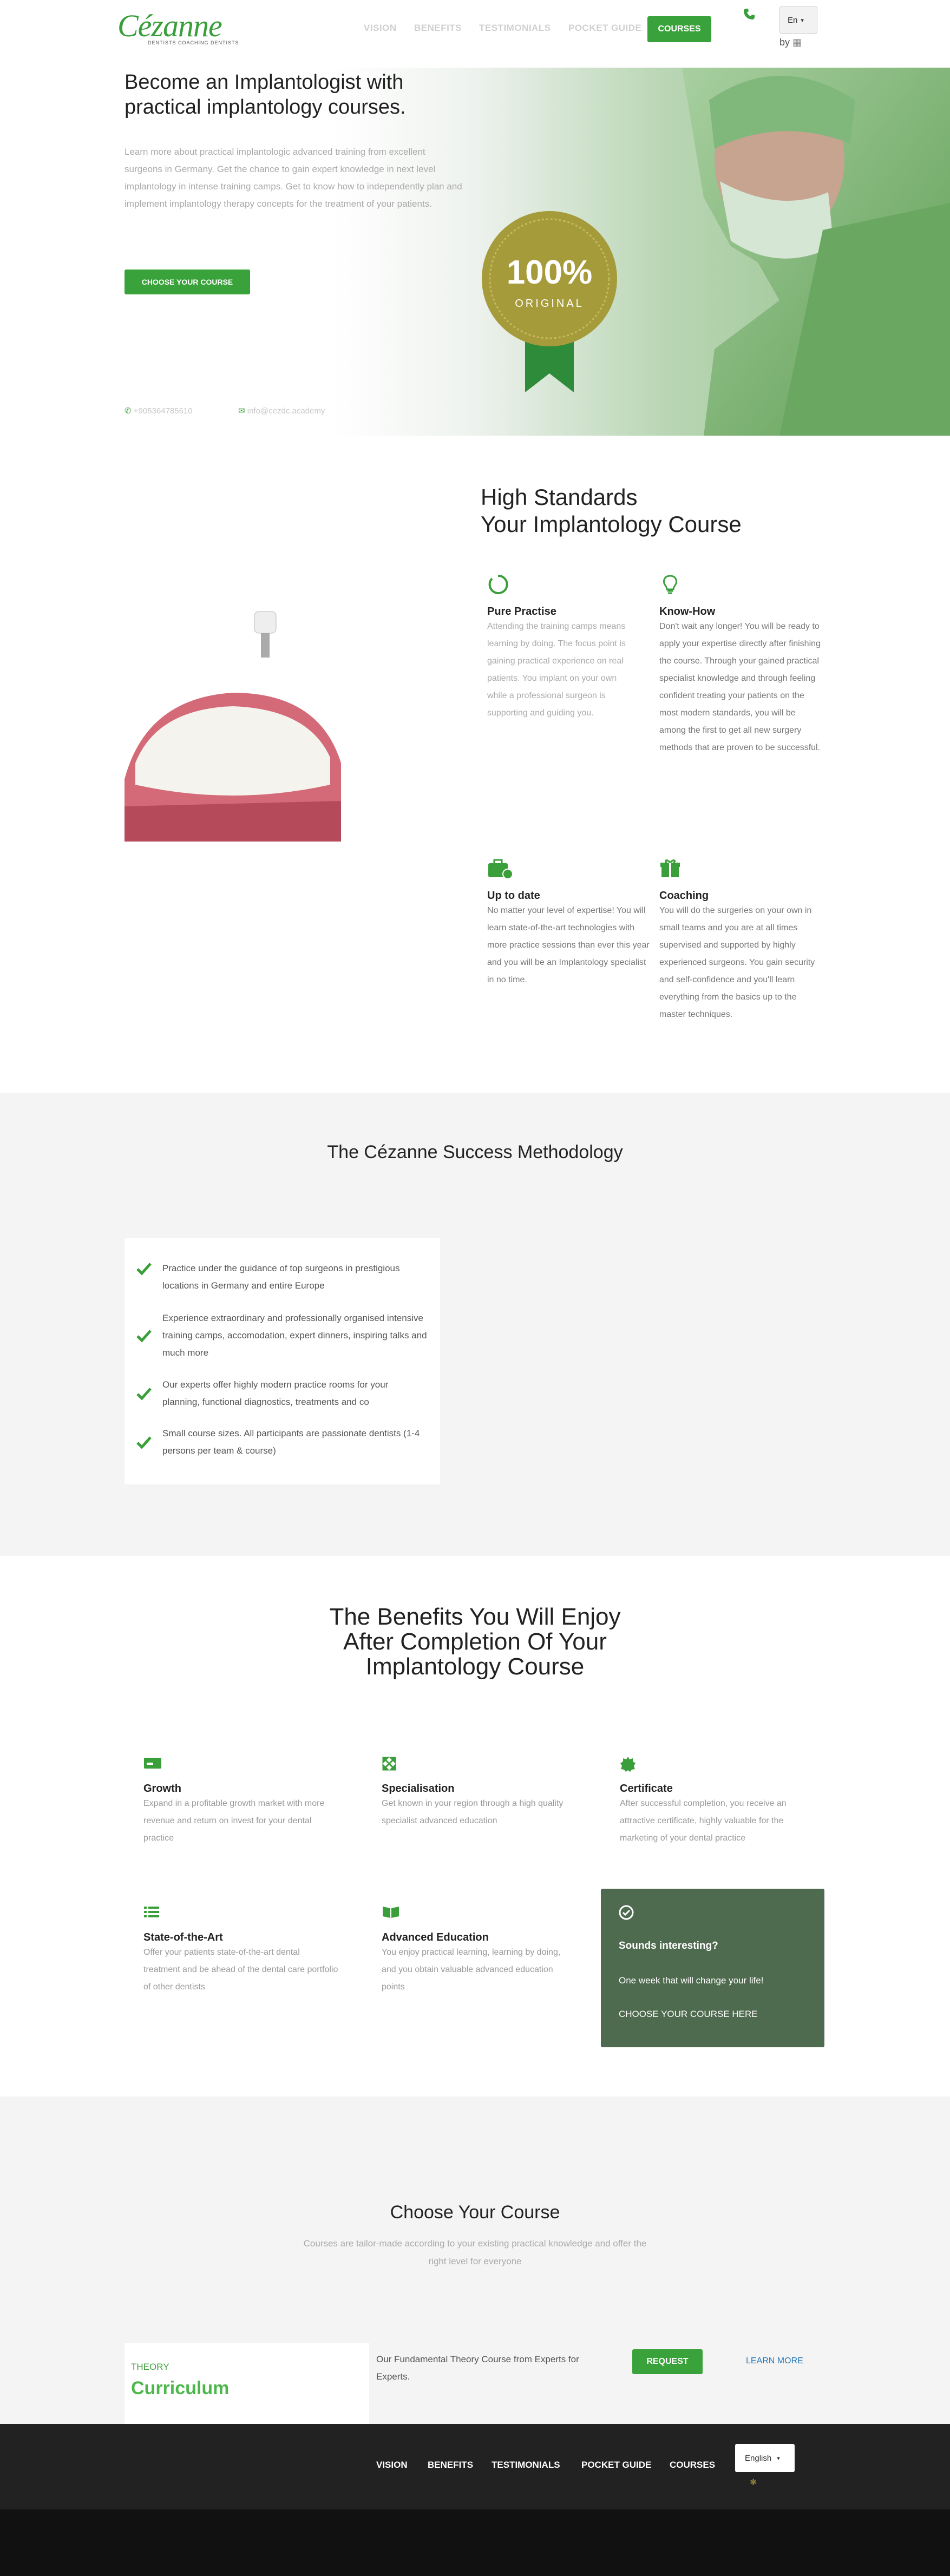  Describe the element at coordinates (475, 1617) in the screenshot. I see `benefits-title-line1: The Benefits You Will Enjoy` at that location.